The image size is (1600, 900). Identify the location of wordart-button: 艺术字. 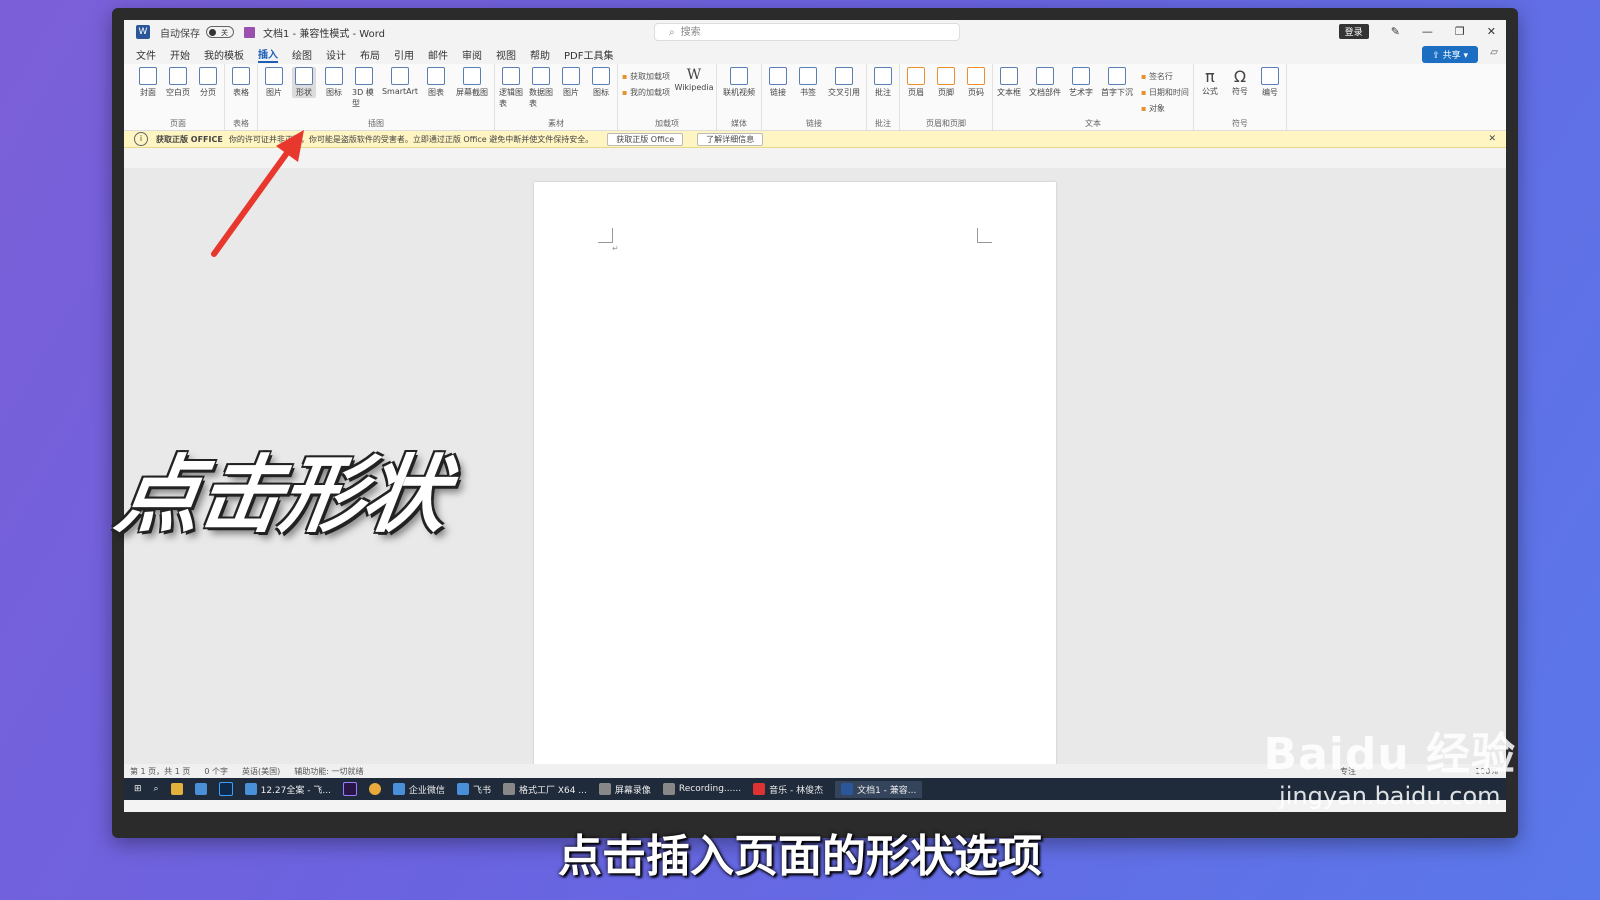
(1081, 82).